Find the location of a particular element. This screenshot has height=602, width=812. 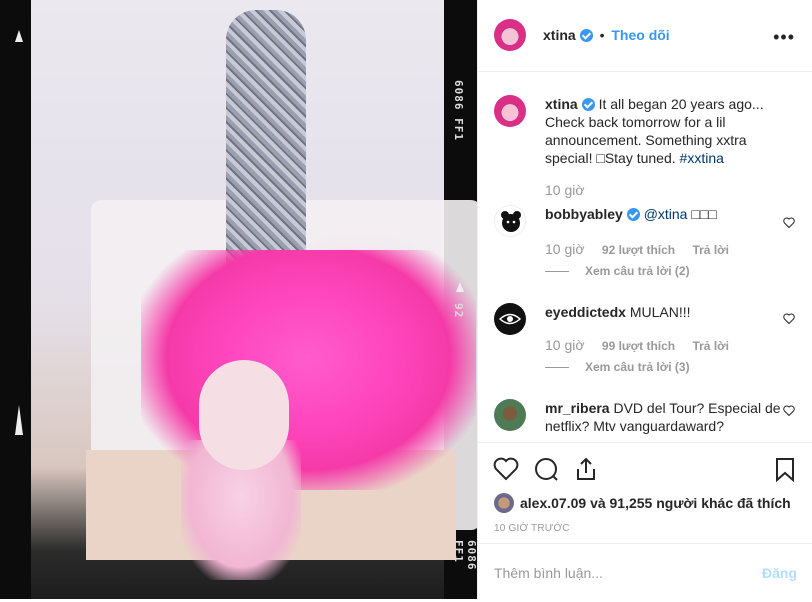

bear-icon is located at coordinates (511, 221).